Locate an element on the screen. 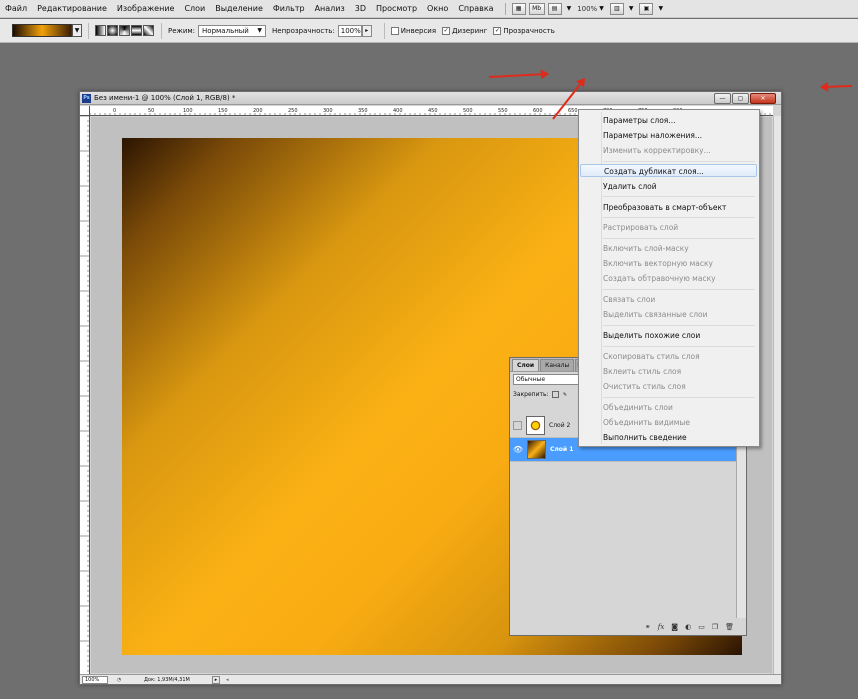 The image size is (858, 699). window-controls: — ▢ ✕ is located at coordinates (745, 98).